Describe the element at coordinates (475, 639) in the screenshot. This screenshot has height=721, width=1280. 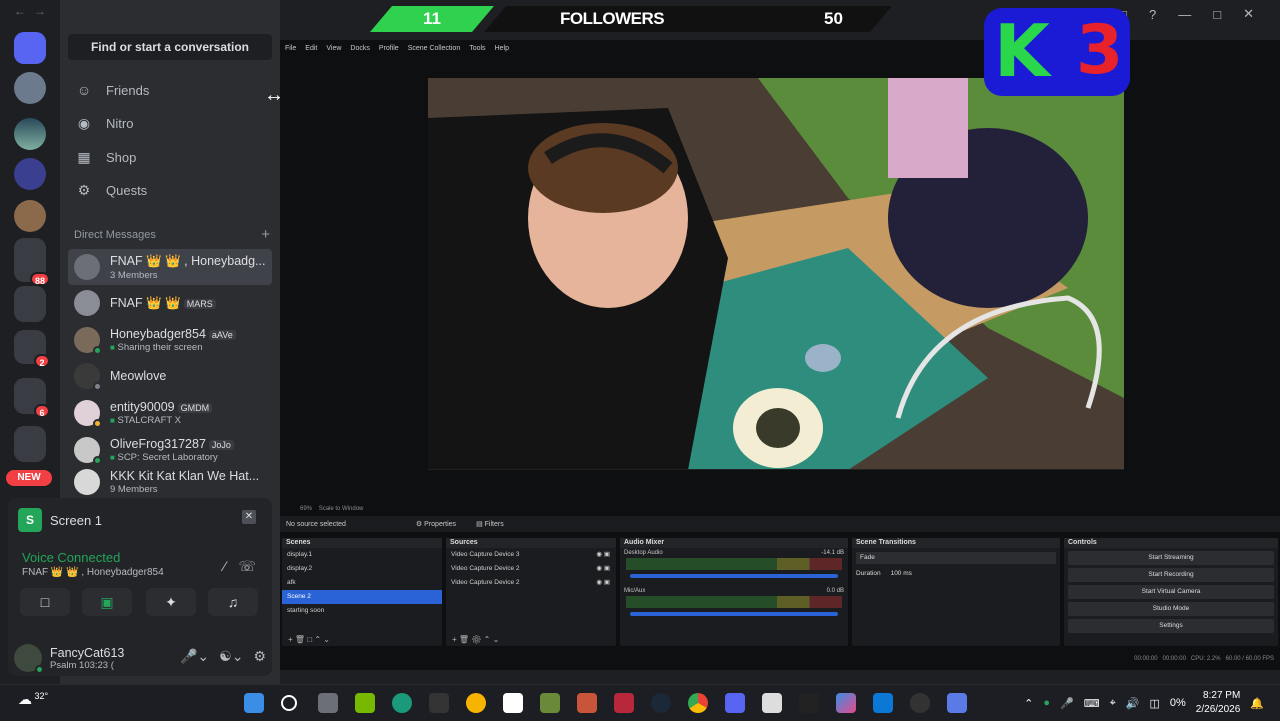
I see `source-toolbar-icons: + 🗑 ⚙ ⌃ ⌄` at that location.